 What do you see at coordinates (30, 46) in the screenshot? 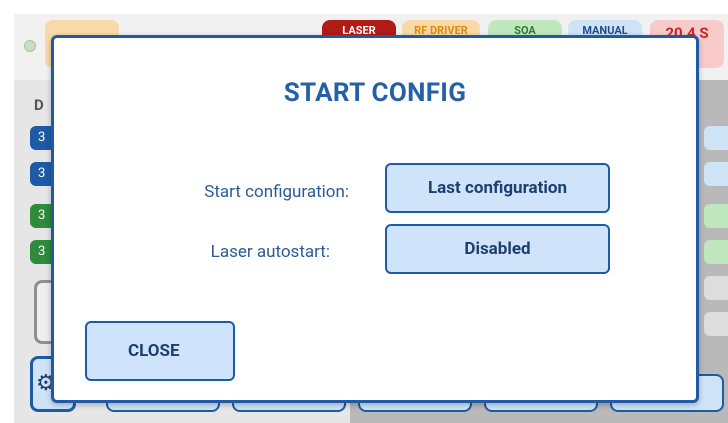
I see `connection-indicator-icon` at bounding box center [30, 46].